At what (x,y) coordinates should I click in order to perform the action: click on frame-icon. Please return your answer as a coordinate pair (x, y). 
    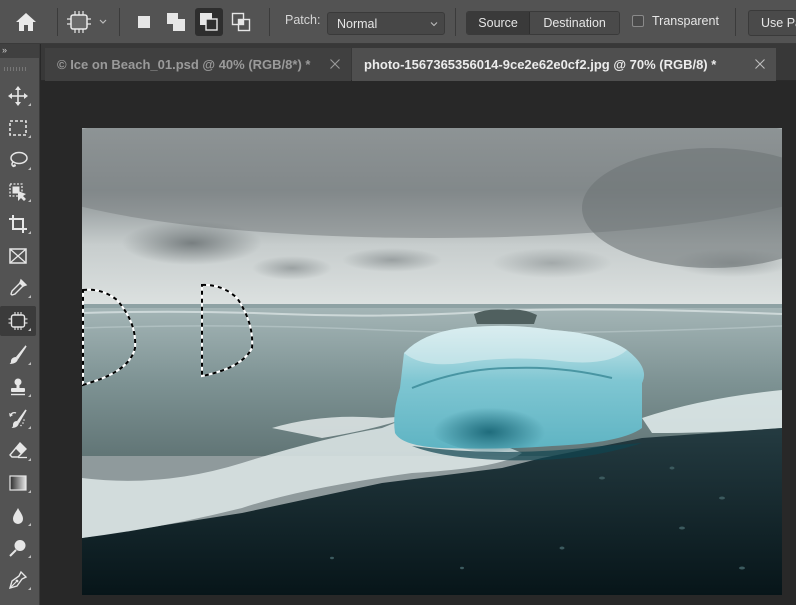
    Looking at the image, I should click on (18, 256).